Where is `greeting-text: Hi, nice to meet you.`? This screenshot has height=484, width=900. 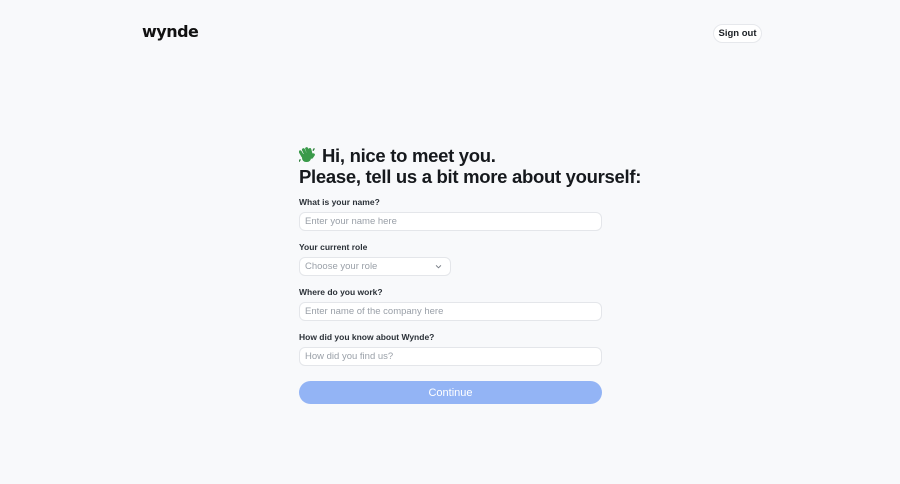 greeting-text: Hi, nice to meet you. is located at coordinates (409, 155).